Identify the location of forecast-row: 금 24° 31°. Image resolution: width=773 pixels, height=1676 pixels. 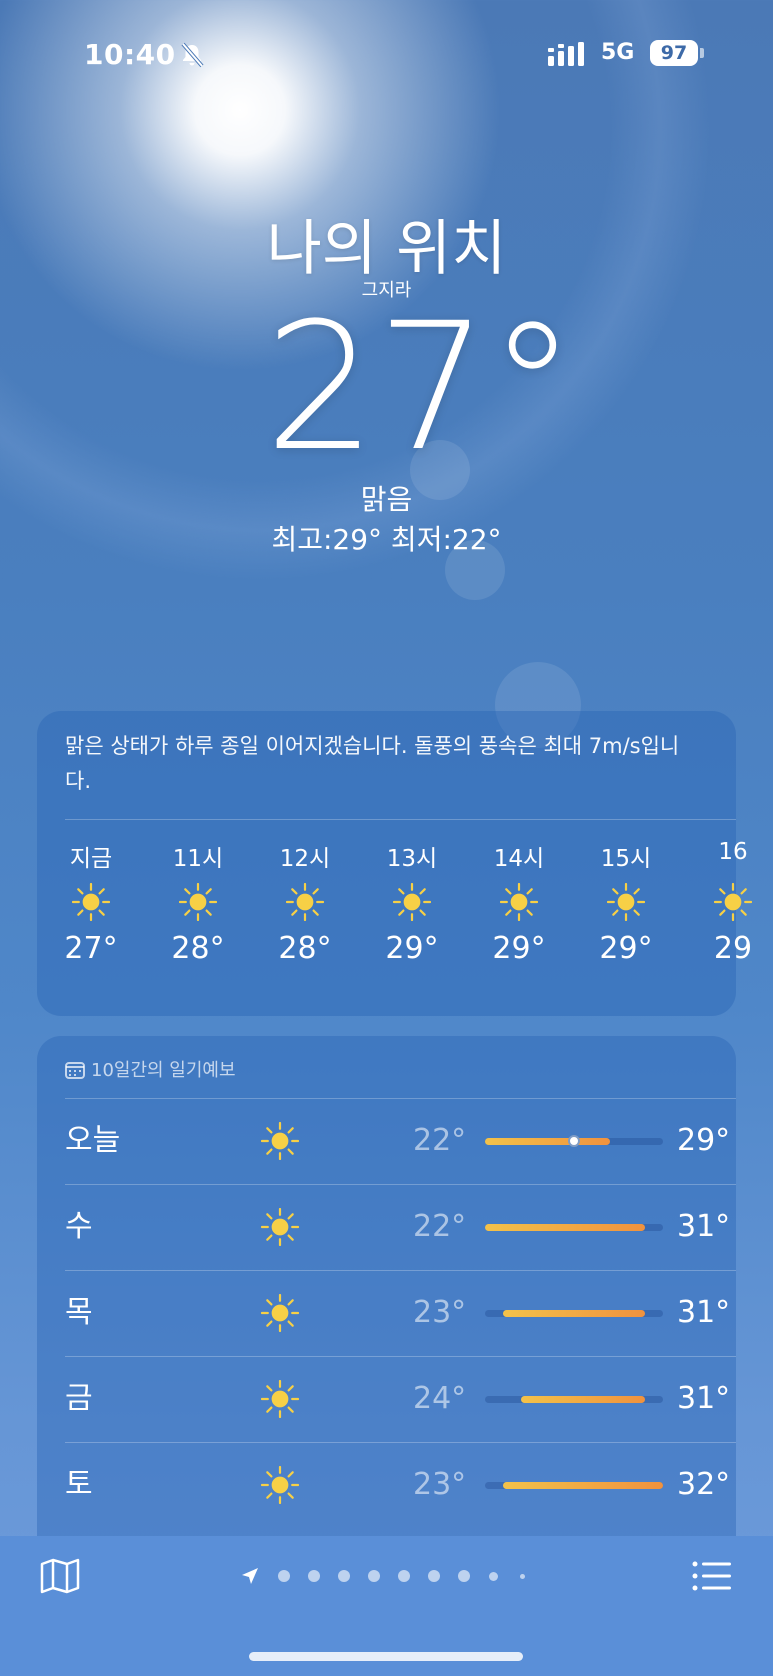
(400, 1399).